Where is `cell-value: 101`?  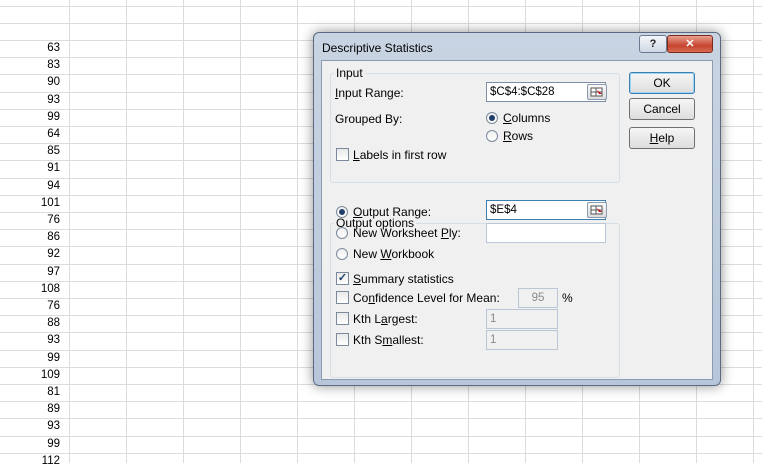 cell-value: 101 is located at coordinates (30, 203).